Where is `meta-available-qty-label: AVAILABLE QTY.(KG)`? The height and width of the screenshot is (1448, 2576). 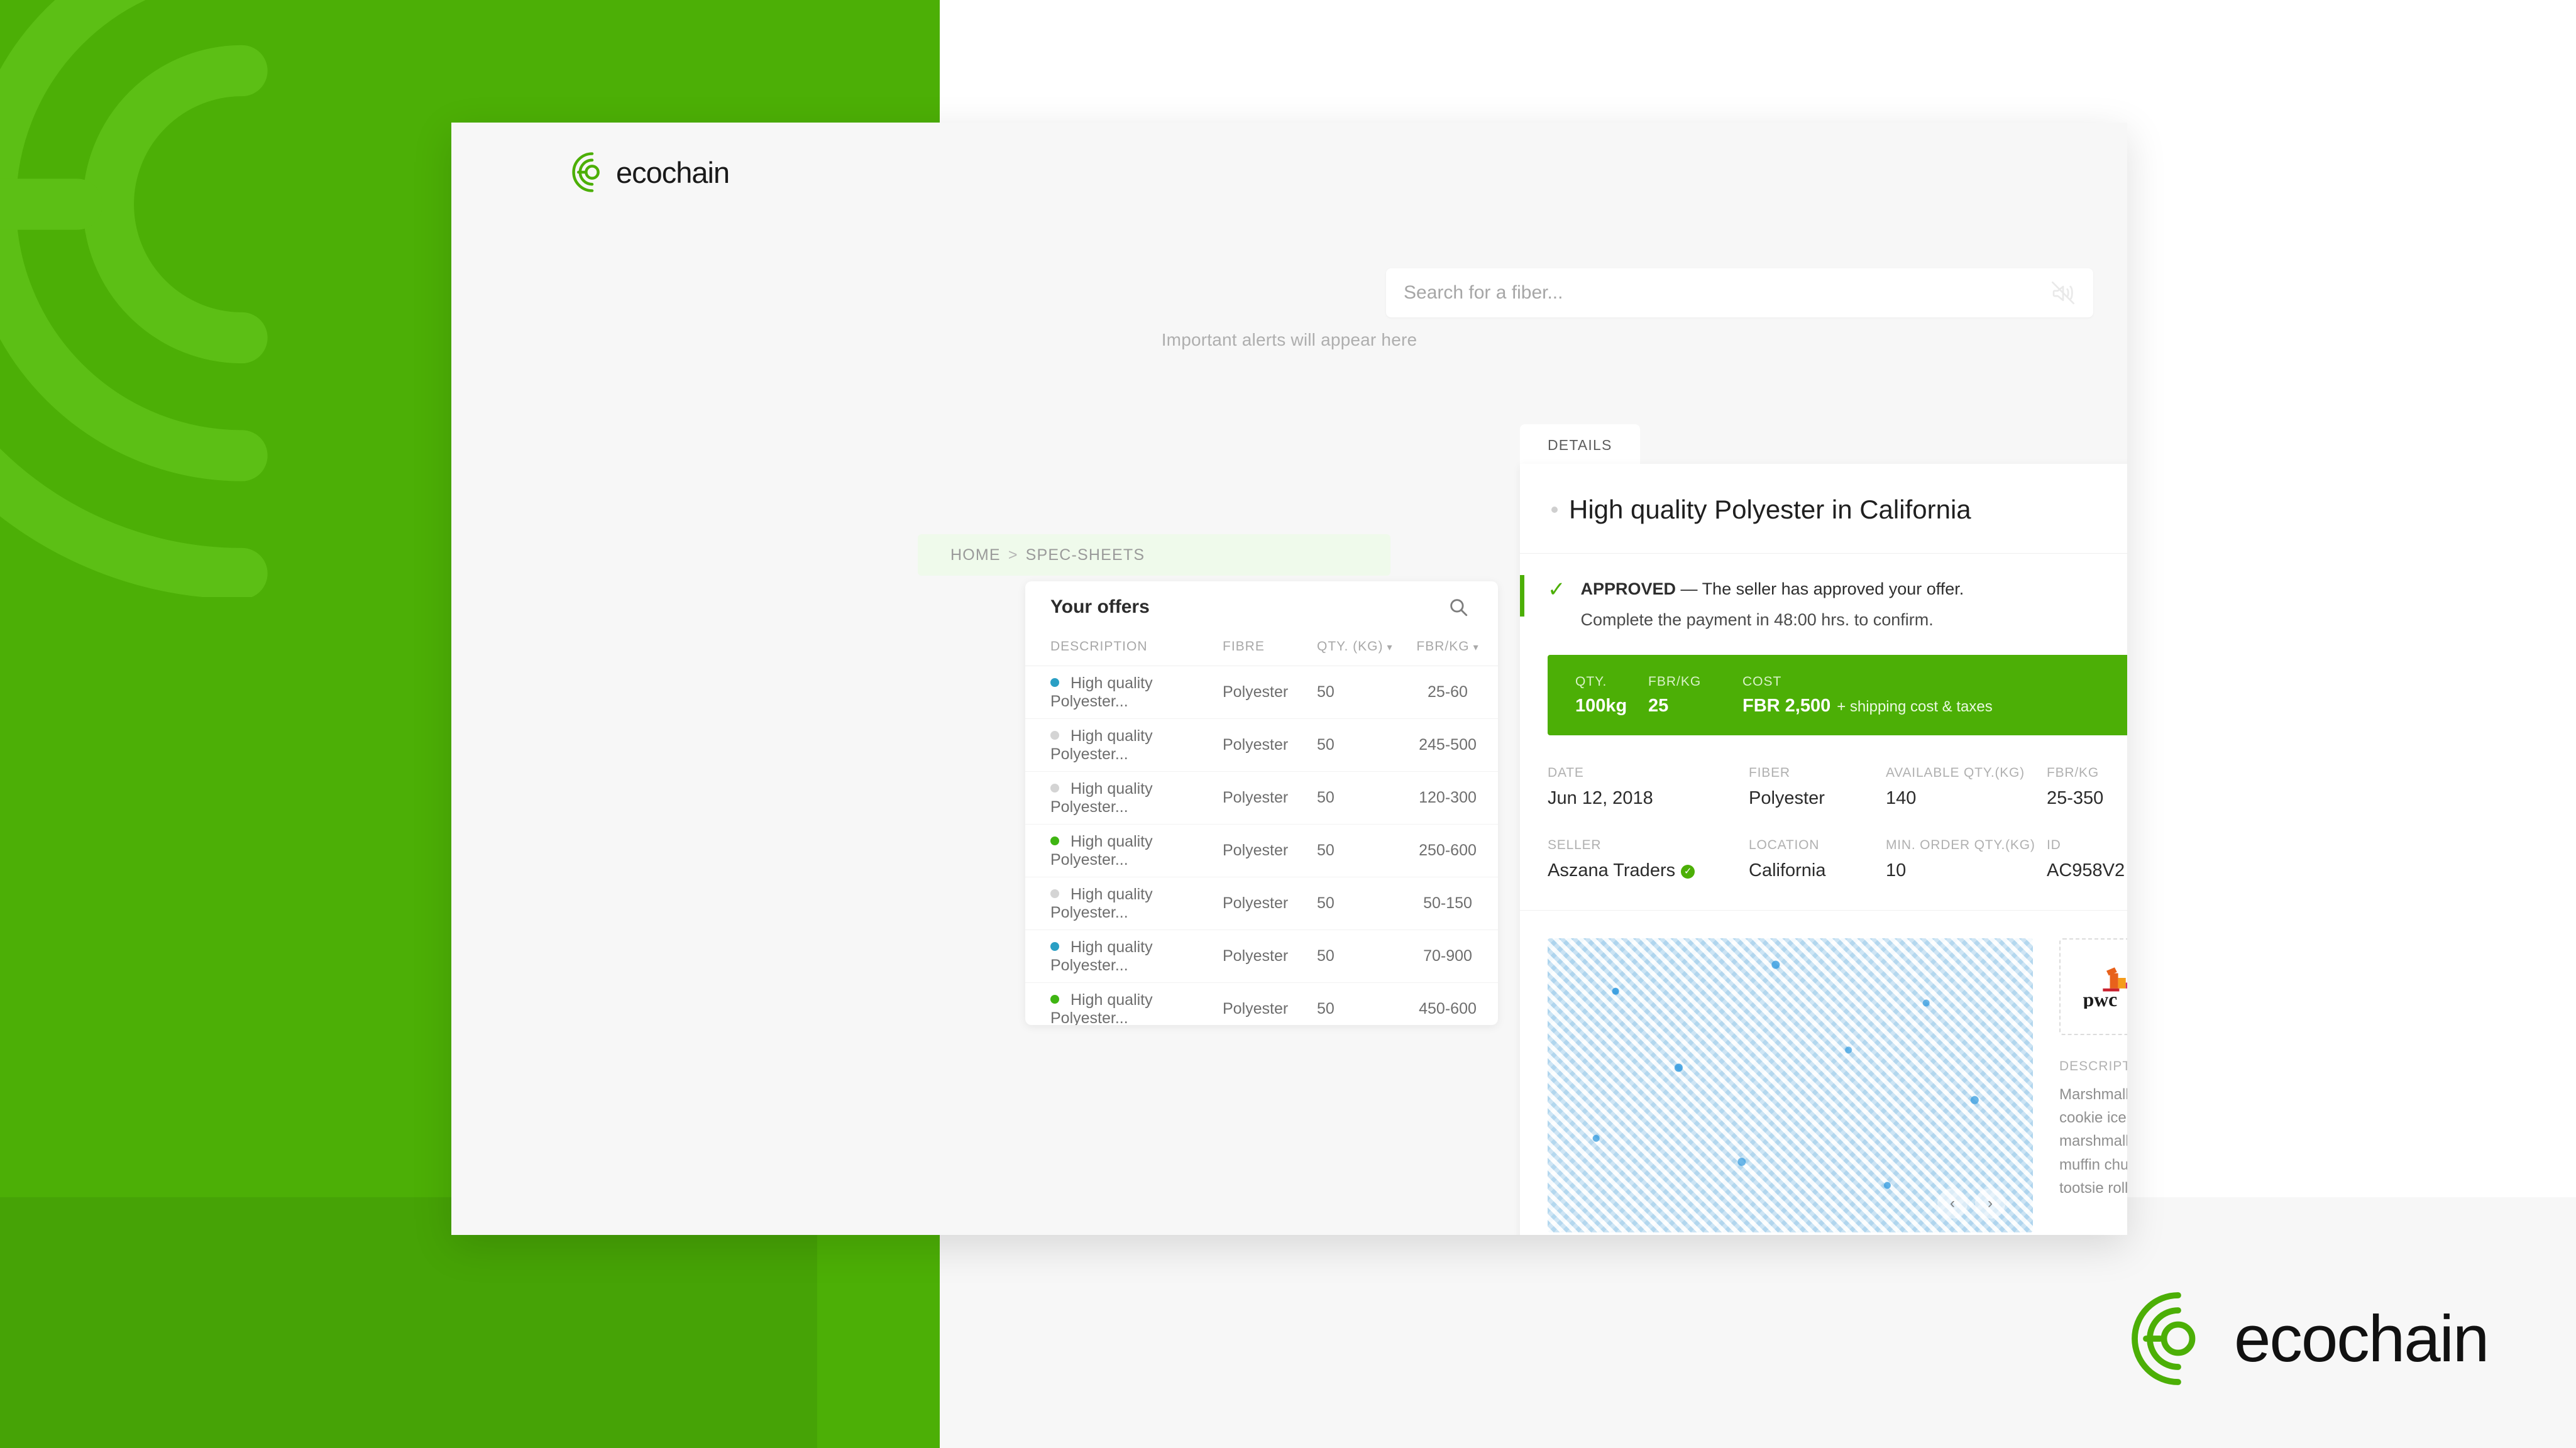 meta-available-qty-label: AVAILABLE QTY.(KG) is located at coordinates (1956, 772).